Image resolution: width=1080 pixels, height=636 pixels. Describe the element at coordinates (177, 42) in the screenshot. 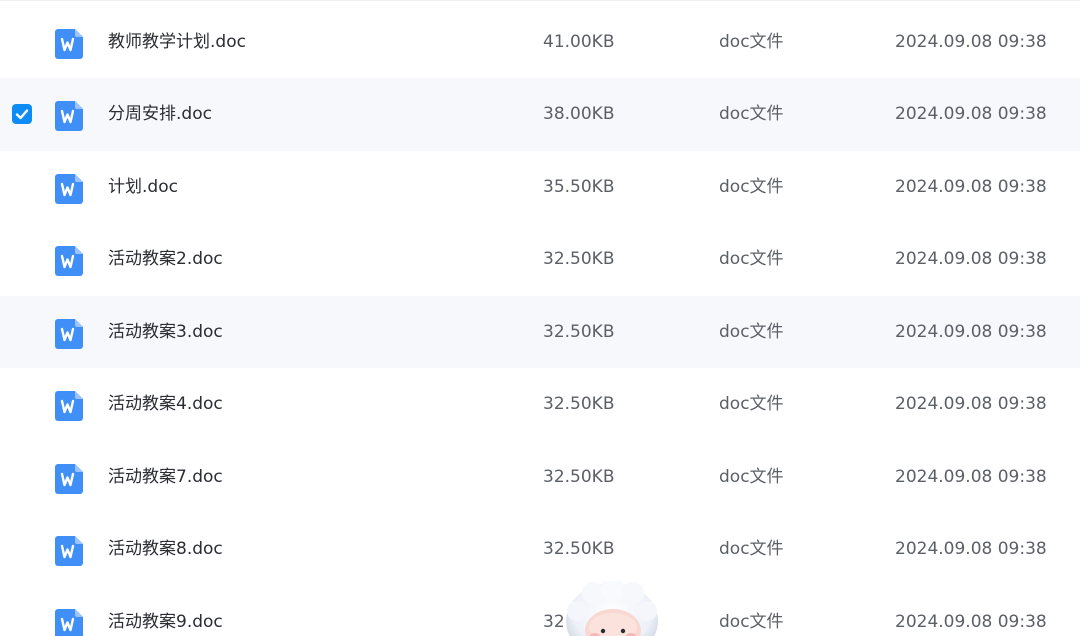

I see `file-name: 教师教学计划.doc` at that location.